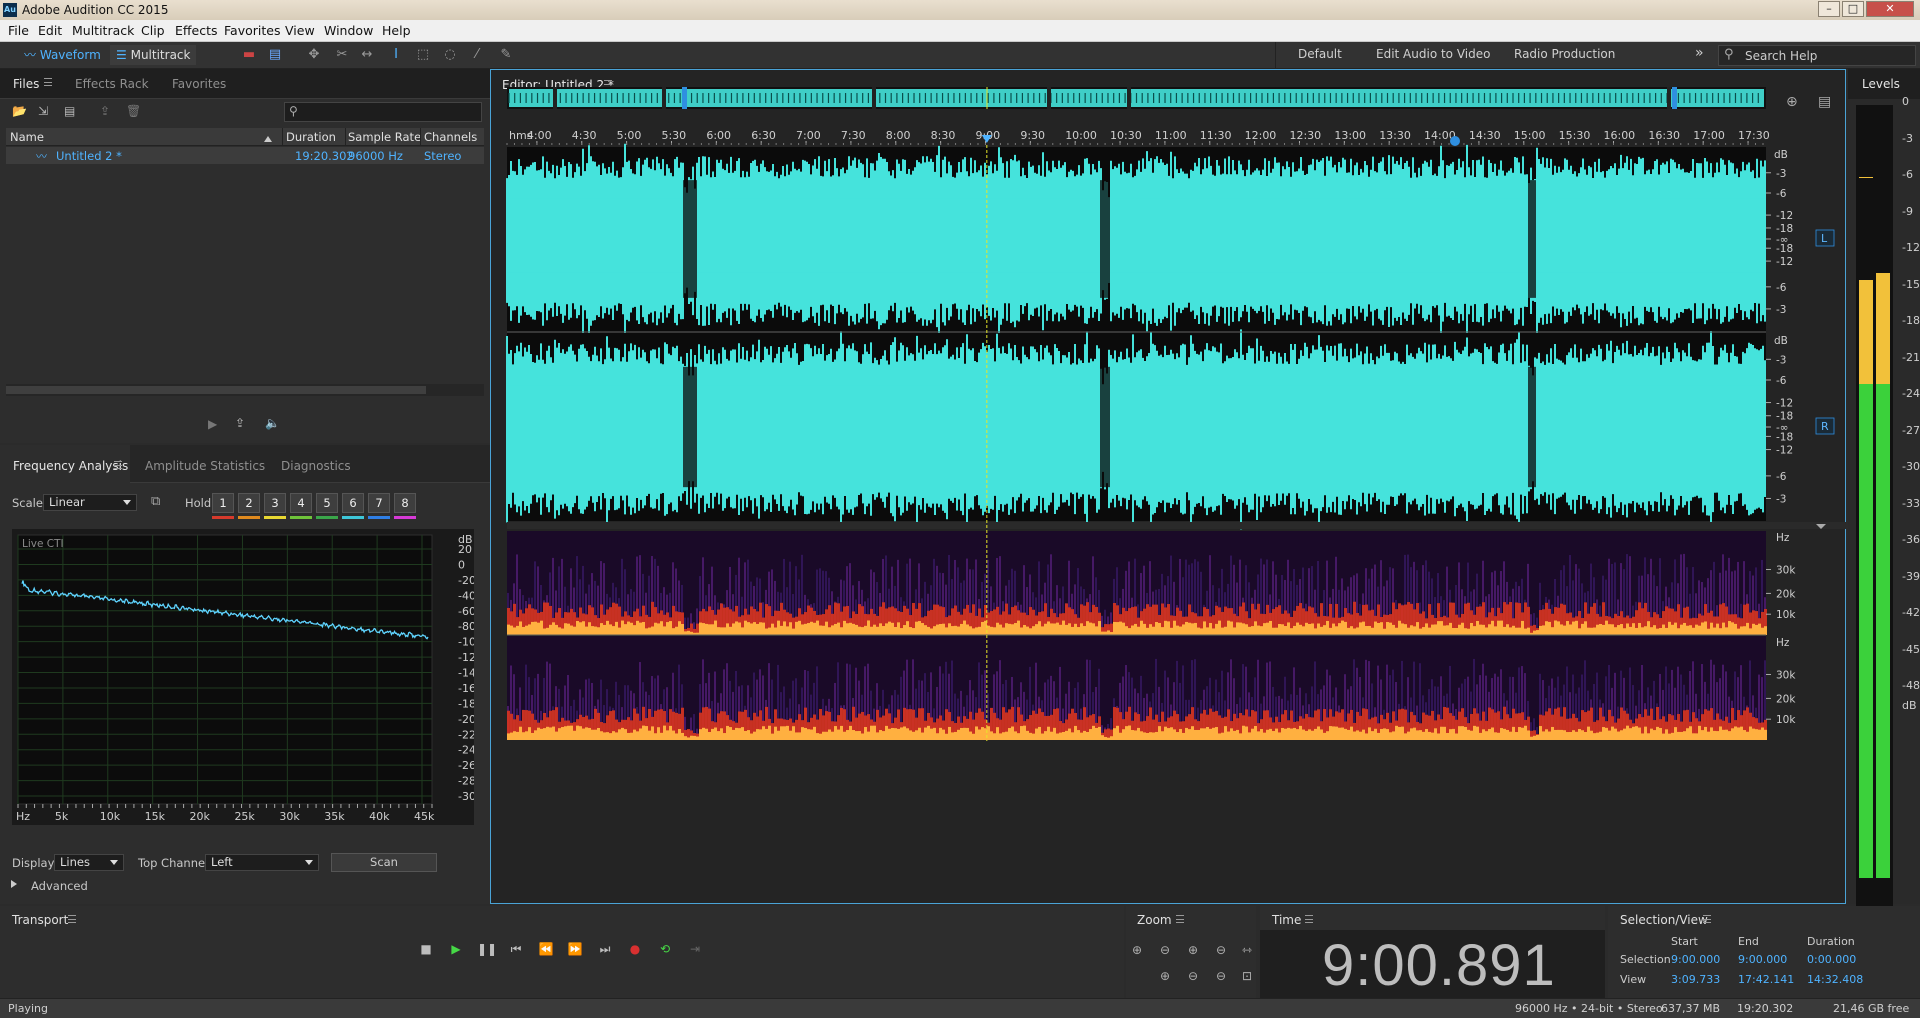  I want to click on transport-menu-icon, so click(72, 919).